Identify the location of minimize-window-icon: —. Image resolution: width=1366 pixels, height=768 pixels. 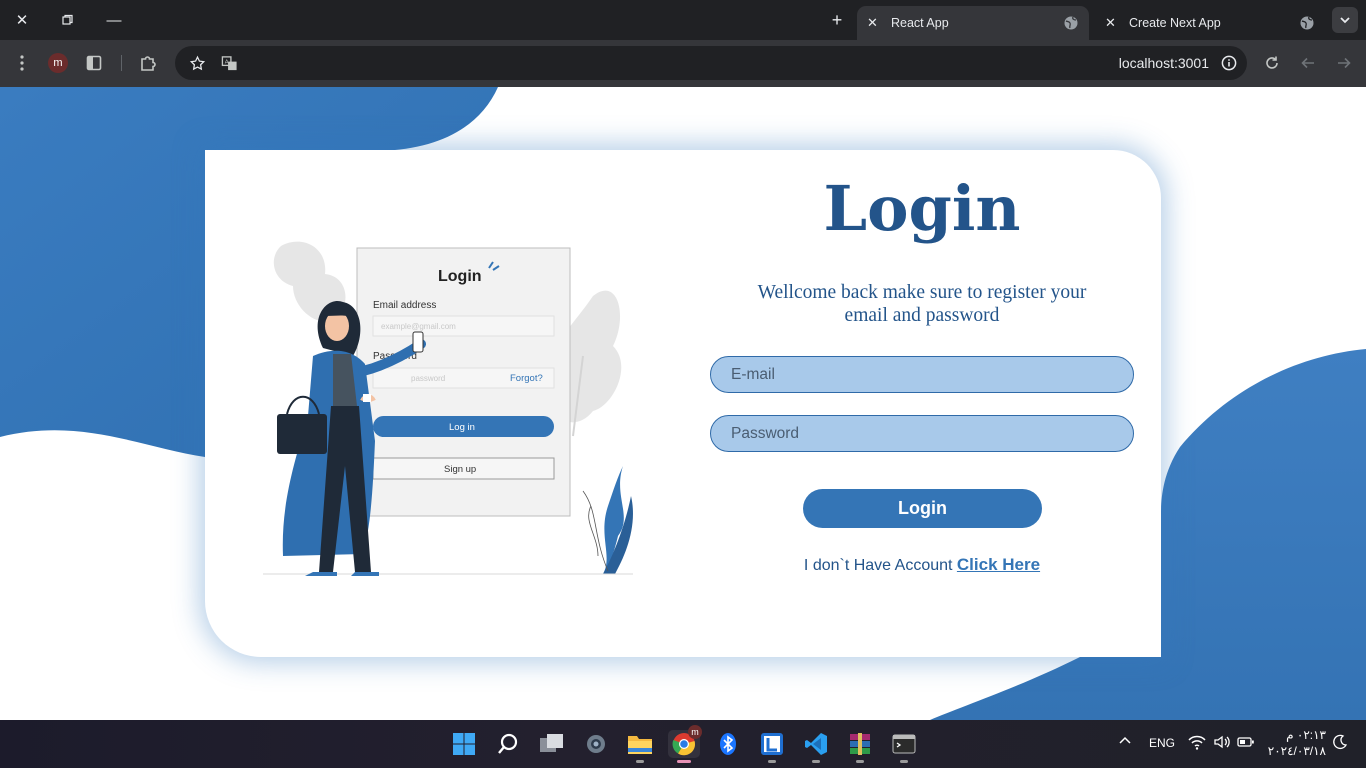
(114, 20).